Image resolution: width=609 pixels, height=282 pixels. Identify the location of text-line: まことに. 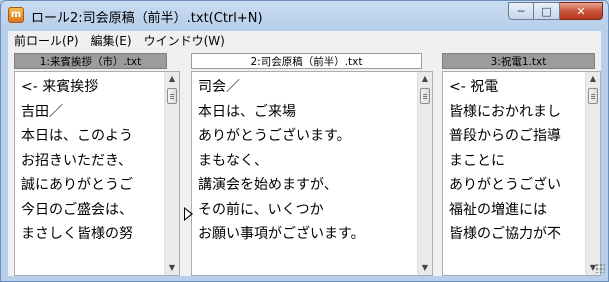
(477, 160).